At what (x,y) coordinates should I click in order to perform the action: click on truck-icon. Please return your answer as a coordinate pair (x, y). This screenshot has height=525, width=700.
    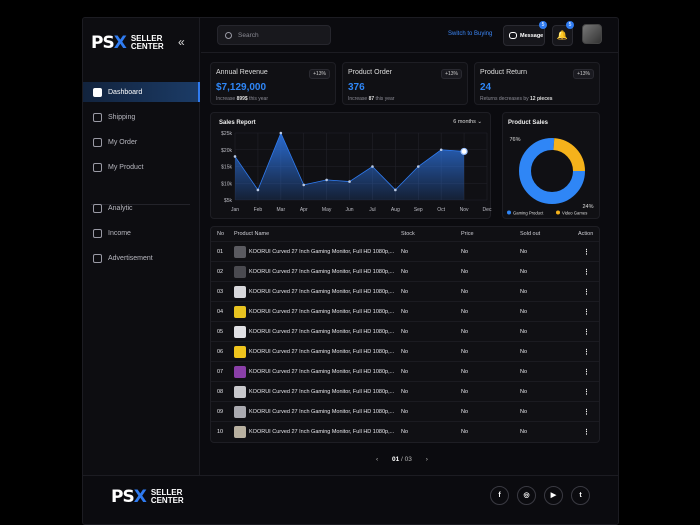
    Looking at the image, I should click on (97, 117).